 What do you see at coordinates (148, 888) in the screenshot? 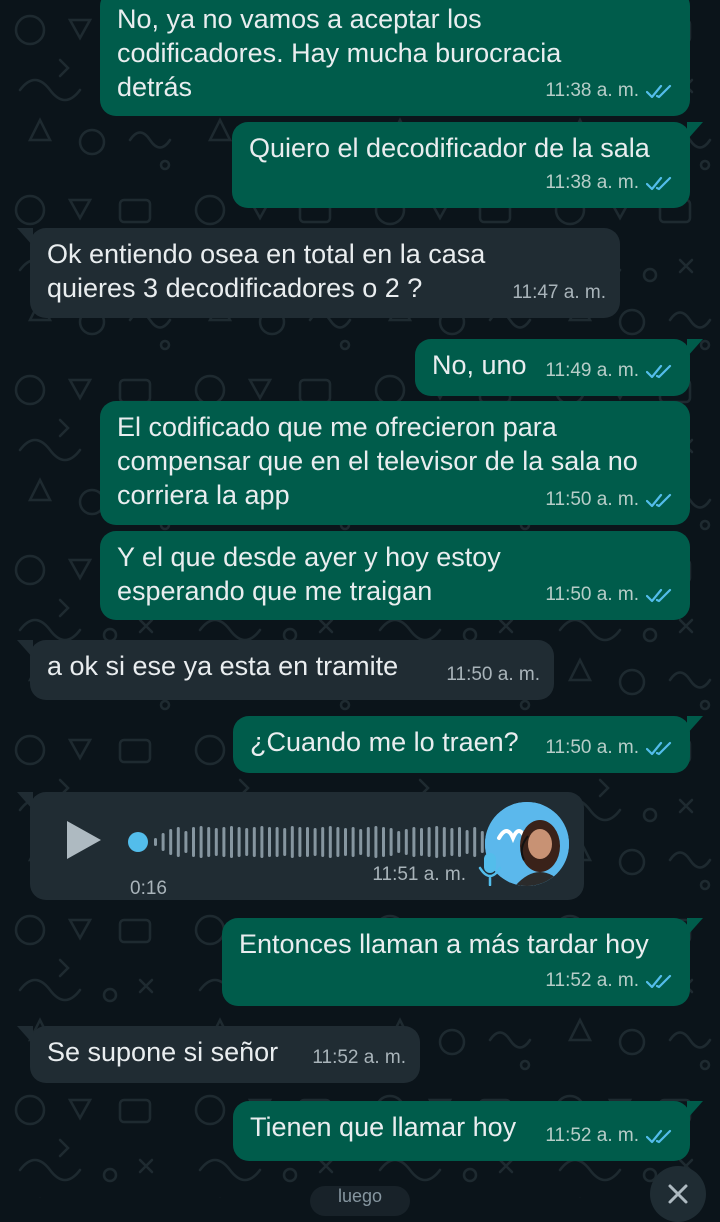
I see `voice-duration: 0:16` at bounding box center [148, 888].